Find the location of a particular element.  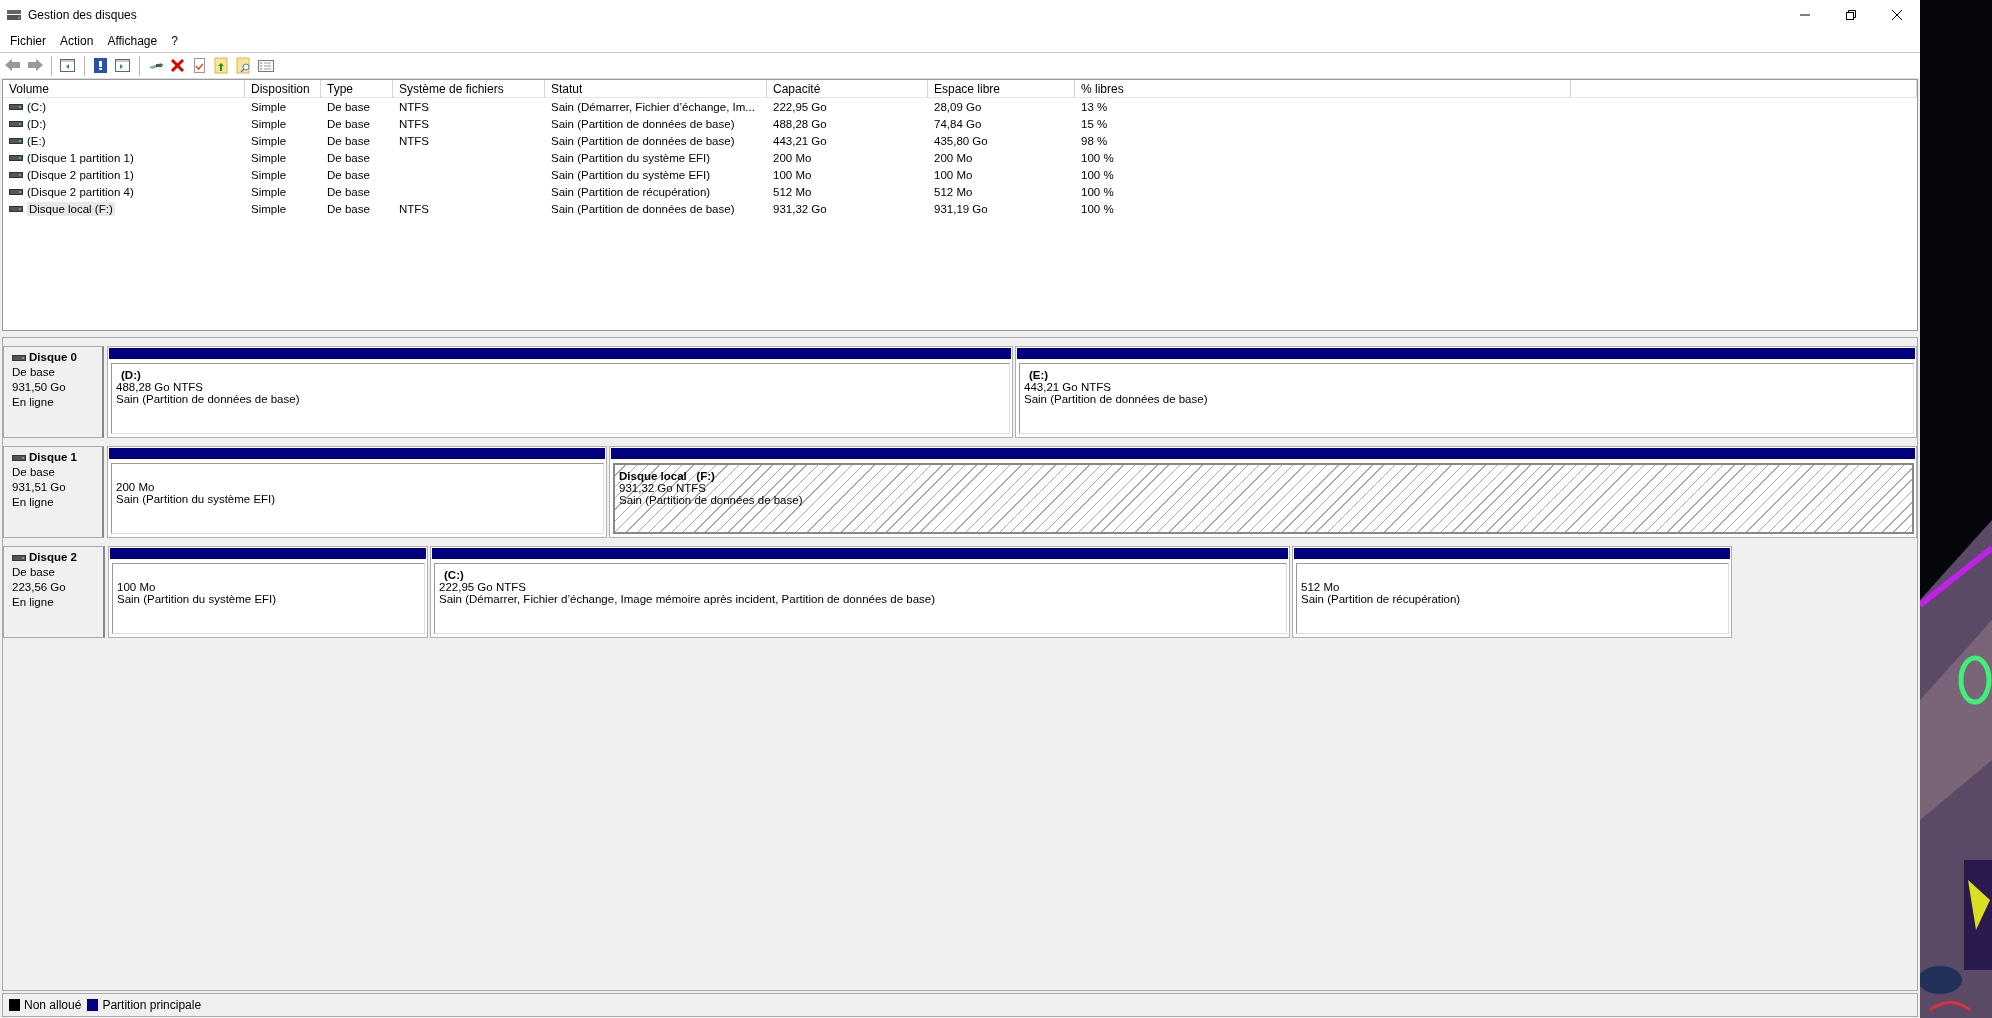

partition-block: (C:) 222,95 Go NTFS Sain (Démarrer, Fichier d’échange, Image mémoire après incident, Partition de données de base) is located at coordinates (860, 592).